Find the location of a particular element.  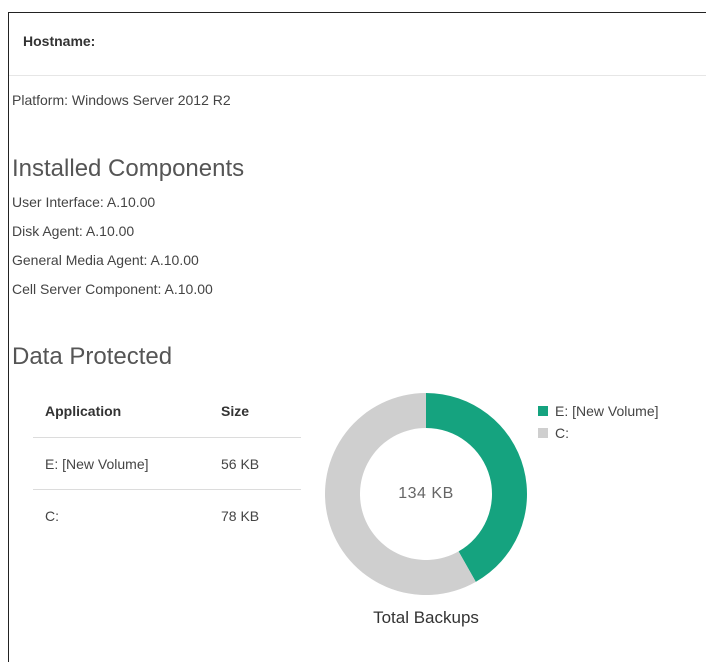

legend-item-e-volume: E: [New Volume] is located at coordinates (598, 411).